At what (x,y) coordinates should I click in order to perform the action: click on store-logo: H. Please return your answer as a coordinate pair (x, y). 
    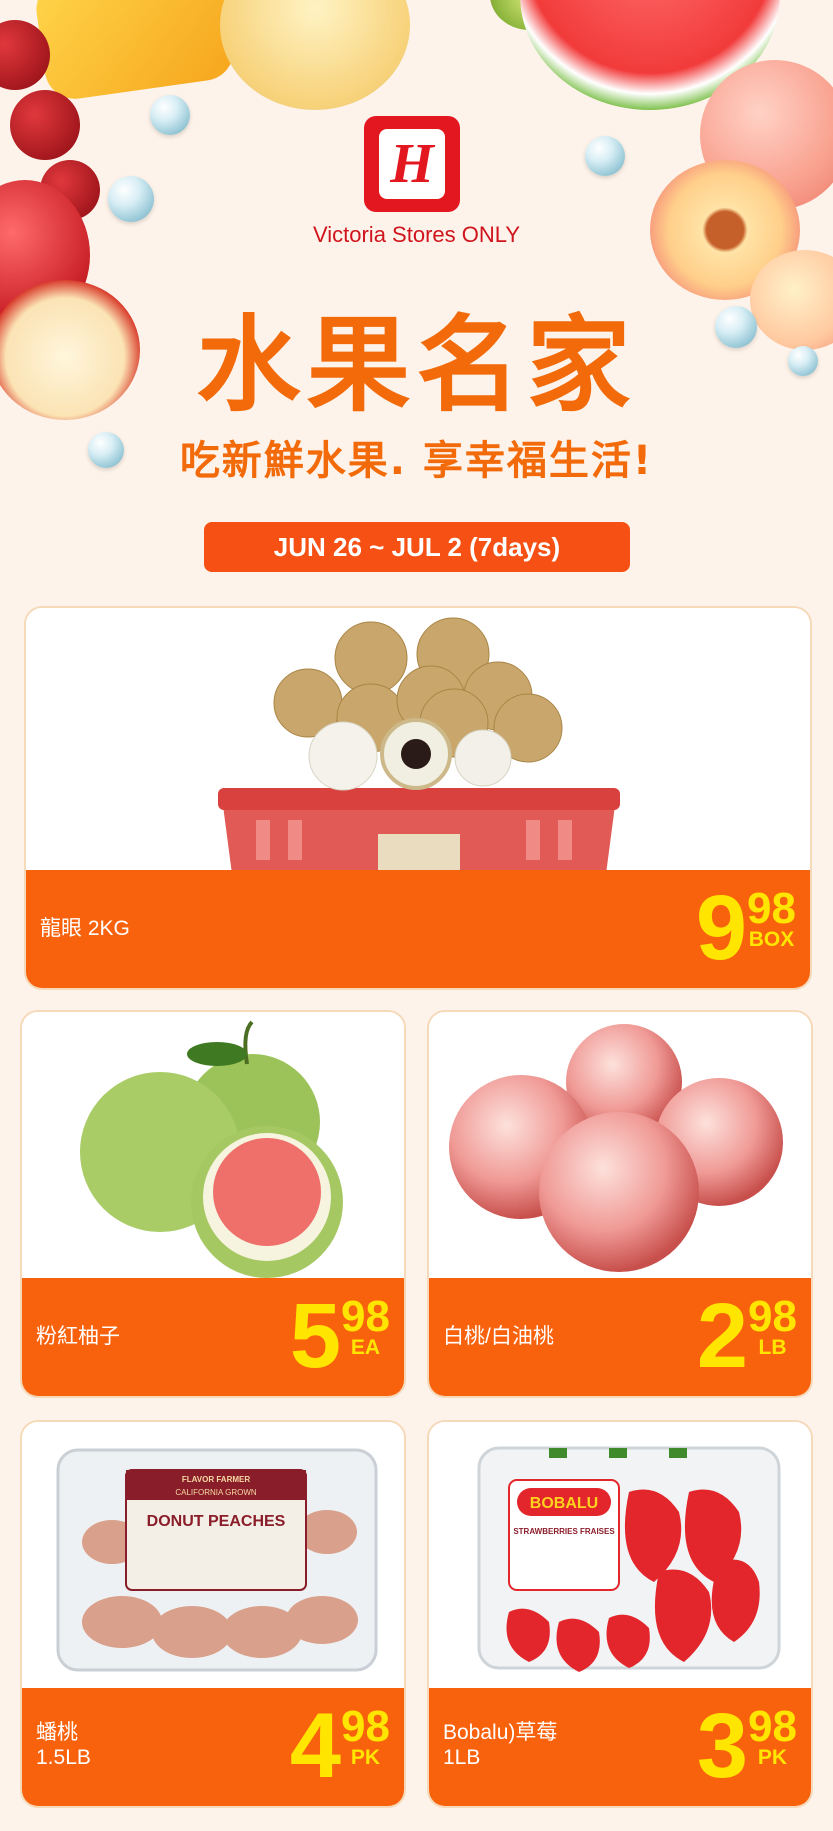
    Looking at the image, I should click on (412, 164).